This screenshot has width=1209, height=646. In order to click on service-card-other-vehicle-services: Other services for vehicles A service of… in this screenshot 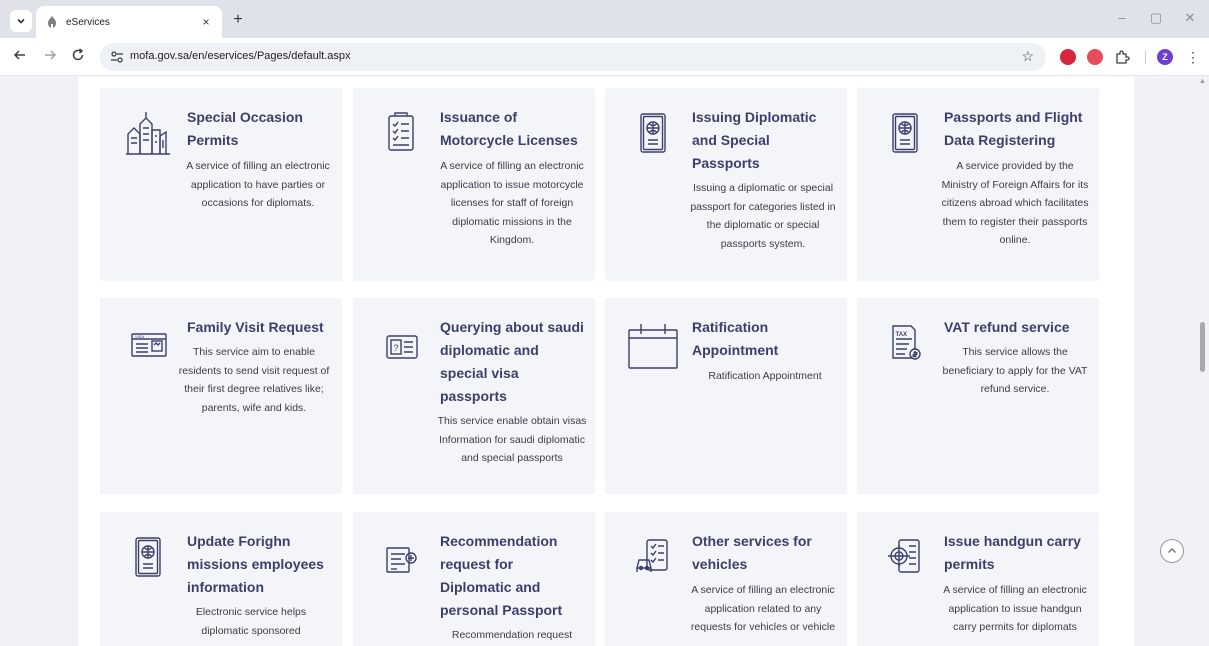, I will do `click(726, 579)`.